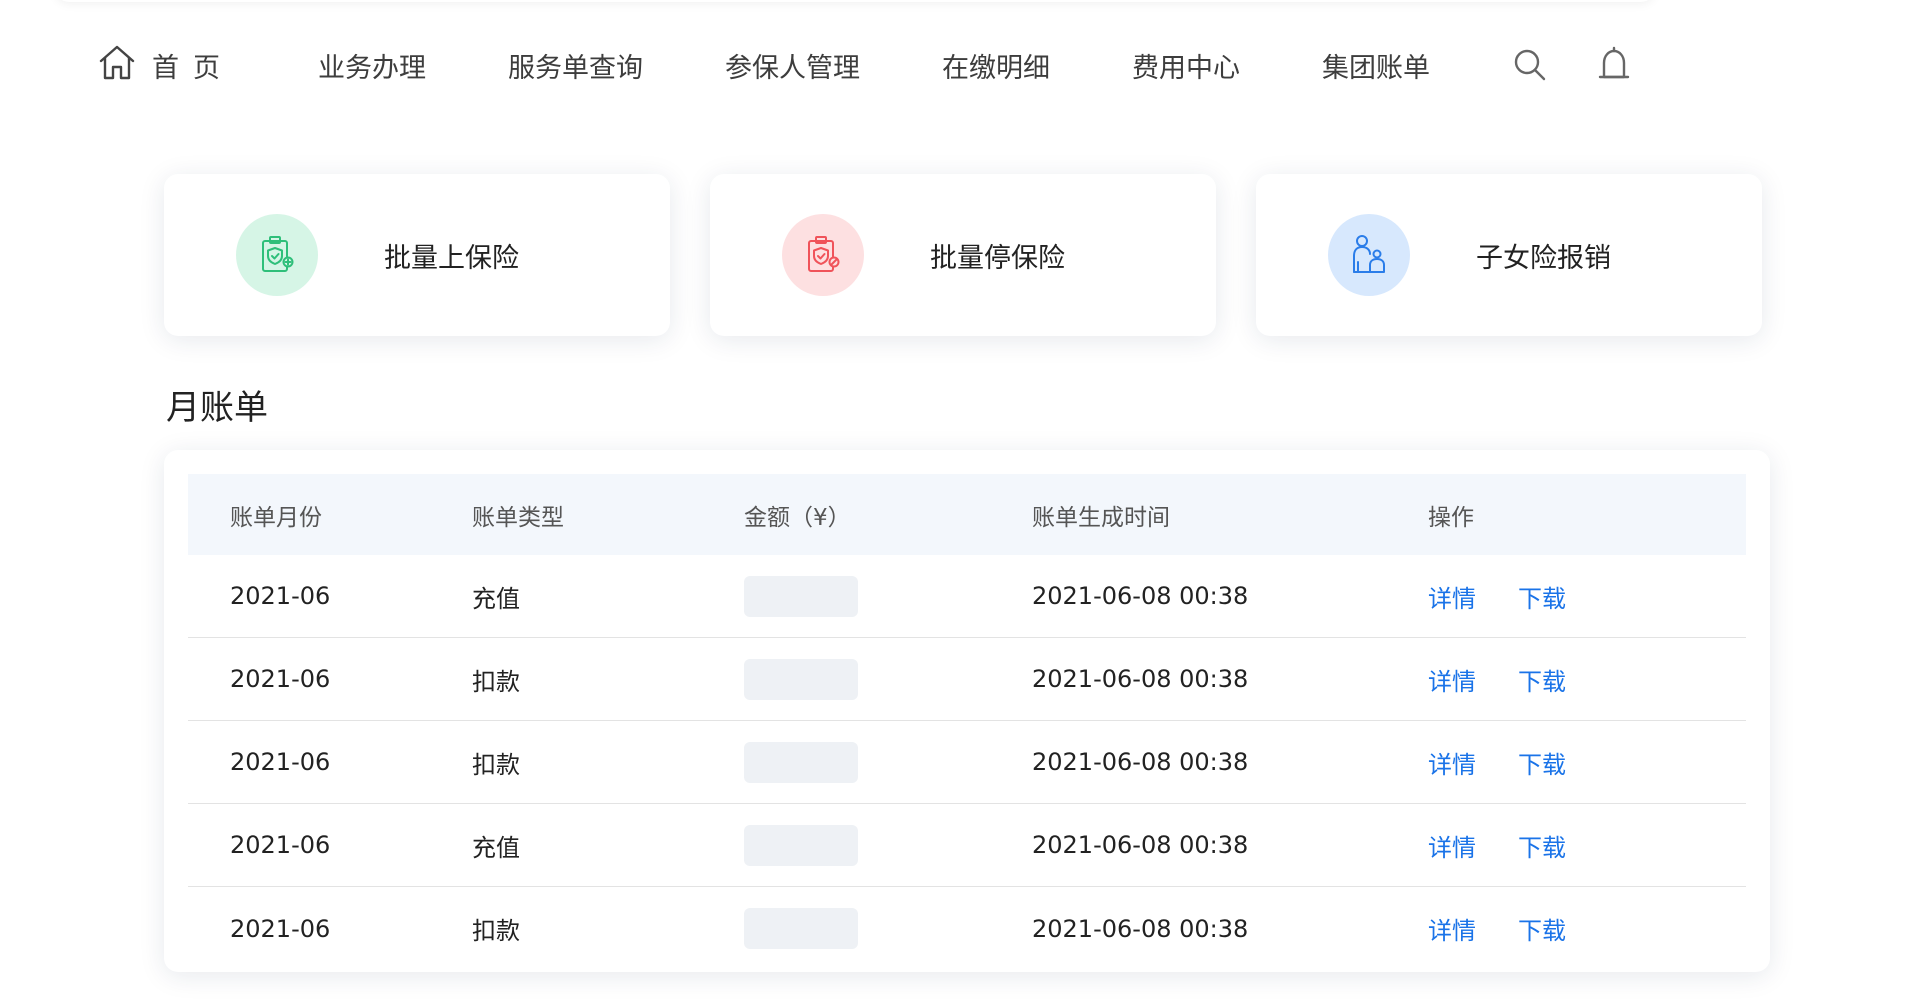  What do you see at coordinates (117, 65) in the screenshot?
I see `home-icon` at bounding box center [117, 65].